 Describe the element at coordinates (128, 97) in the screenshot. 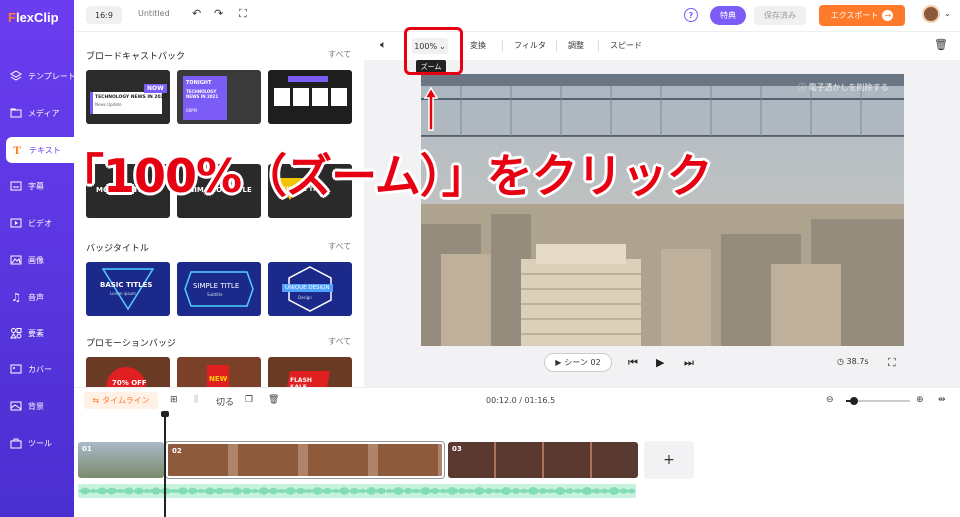

I see `template-thumb: NOW TECHNOLOGY NEWS IN 2021 News Update` at that location.